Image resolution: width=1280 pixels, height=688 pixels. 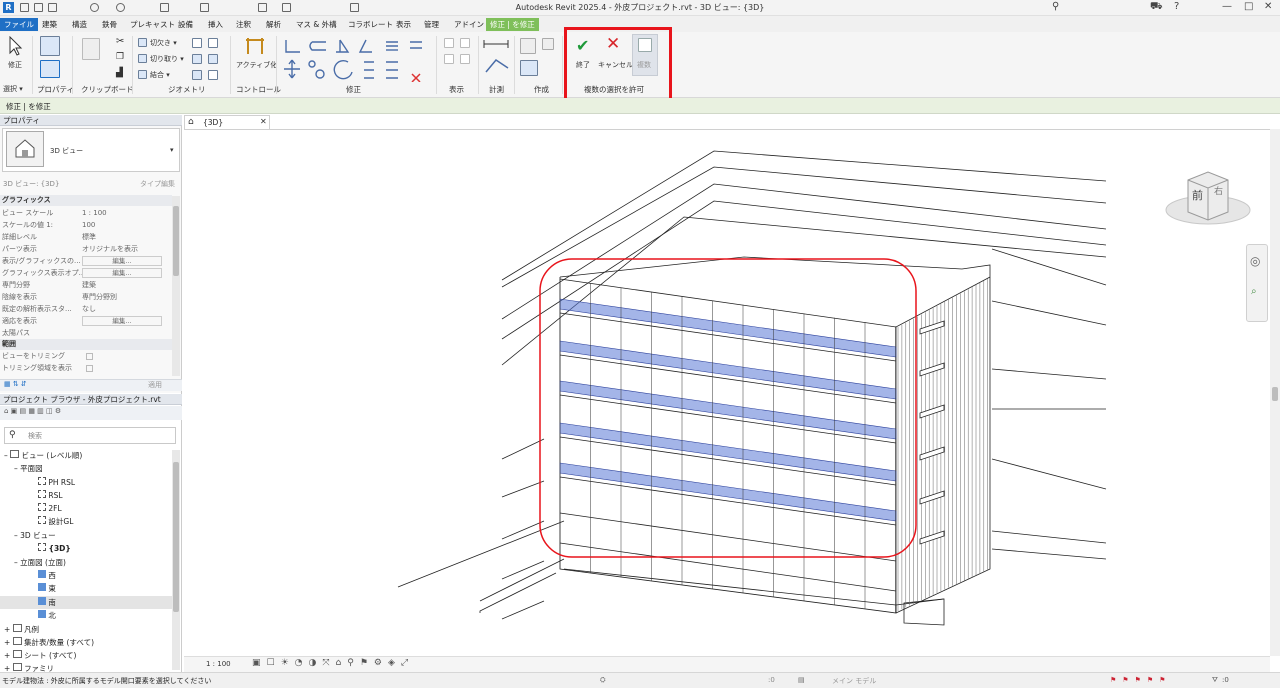 What do you see at coordinates (1227, 6) in the screenshot?
I see `minimize-icon: —` at bounding box center [1227, 6].